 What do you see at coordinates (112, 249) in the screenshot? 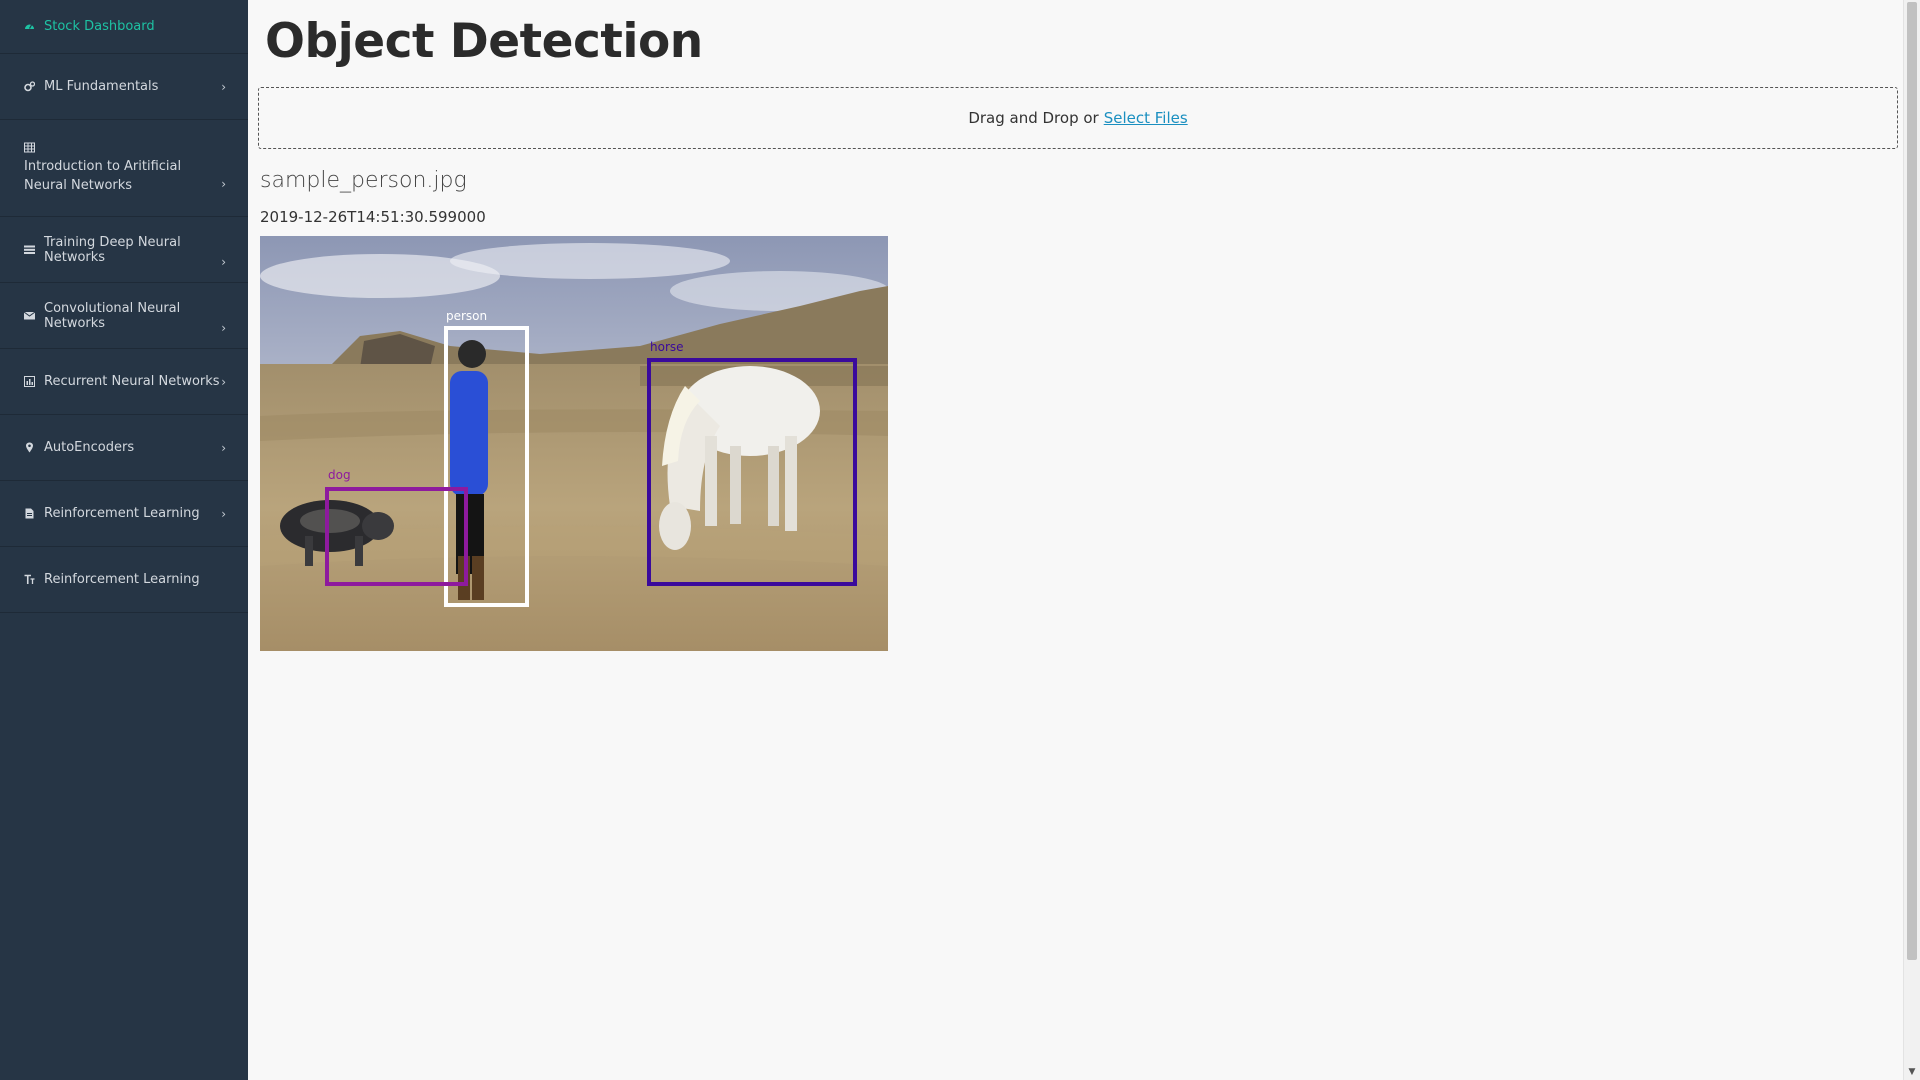
I see `sidebar-item-label: Training Deep Neural Networks` at bounding box center [112, 249].